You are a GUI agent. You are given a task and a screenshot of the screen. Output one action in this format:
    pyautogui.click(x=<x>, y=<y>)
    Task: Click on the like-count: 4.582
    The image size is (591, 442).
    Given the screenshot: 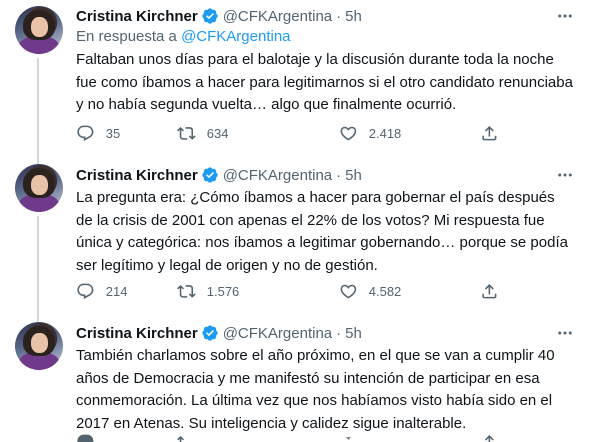 What is the action you would take?
    pyautogui.click(x=385, y=291)
    